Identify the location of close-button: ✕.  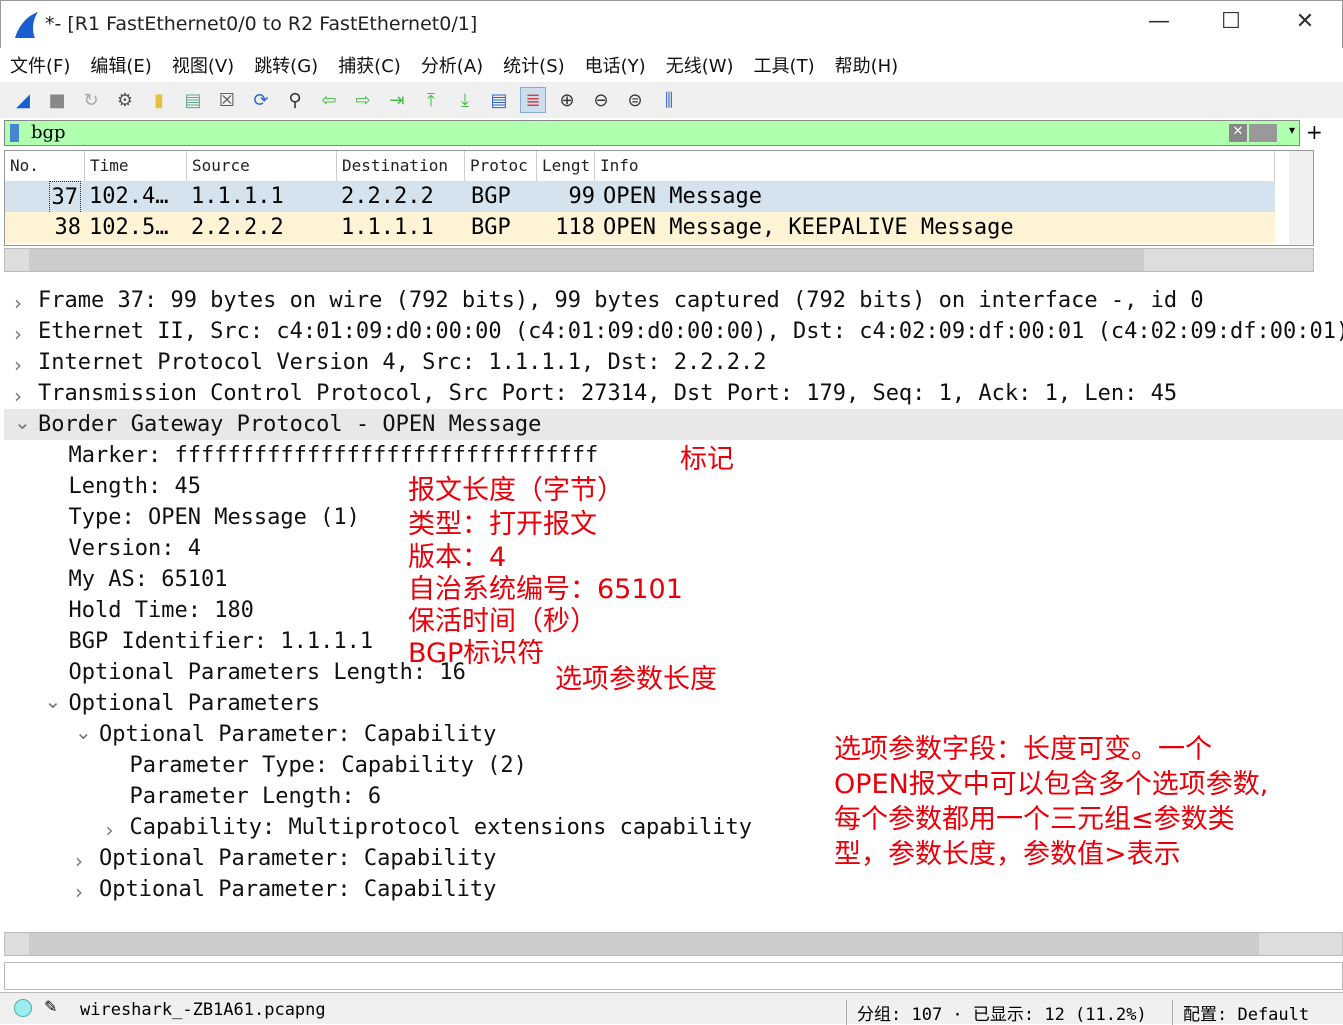
(1305, 21).